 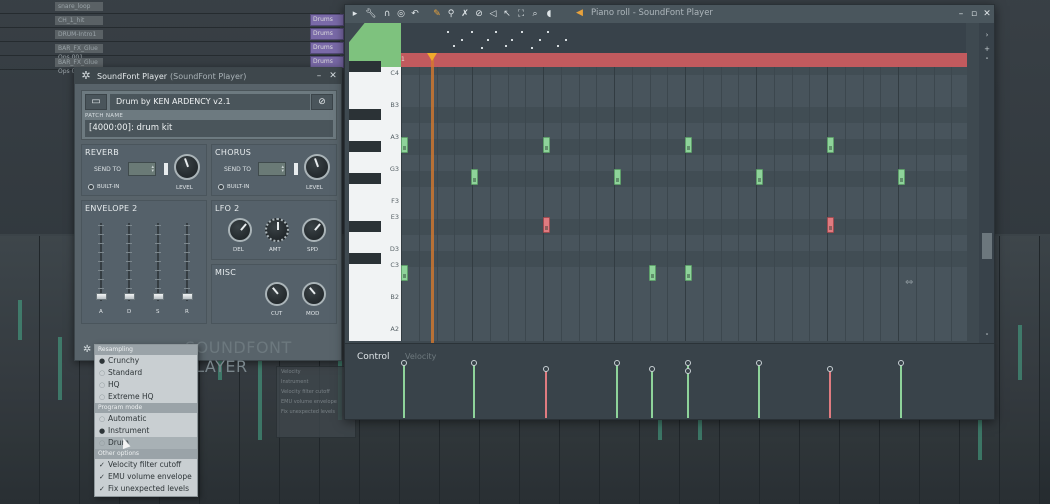 What do you see at coordinates (146, 373) in the screenshot?
I see `menu-item: ○ Standard` at bounding box center [146, 373].